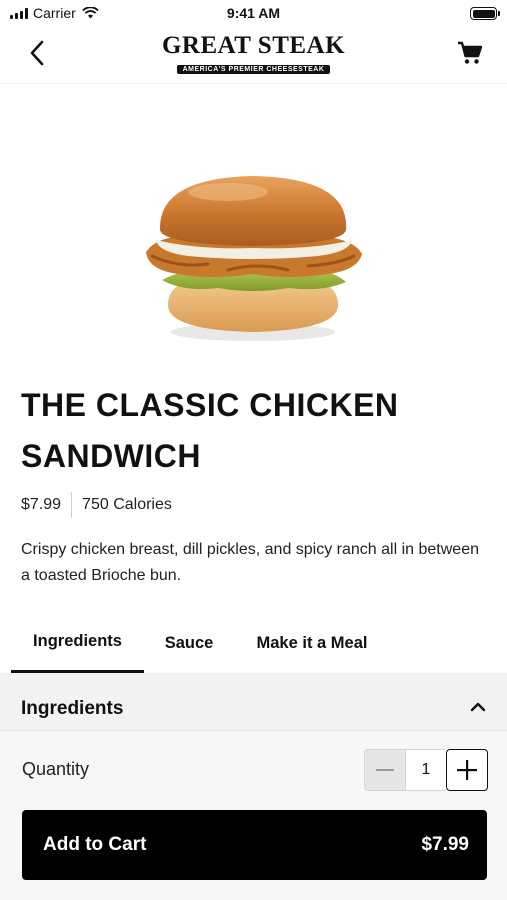 Image resolution: width=507 pixels, height=900 pixels. Describe the element at coordinates (485, 13) in the screenshot. I see `battery-icon` at that location.